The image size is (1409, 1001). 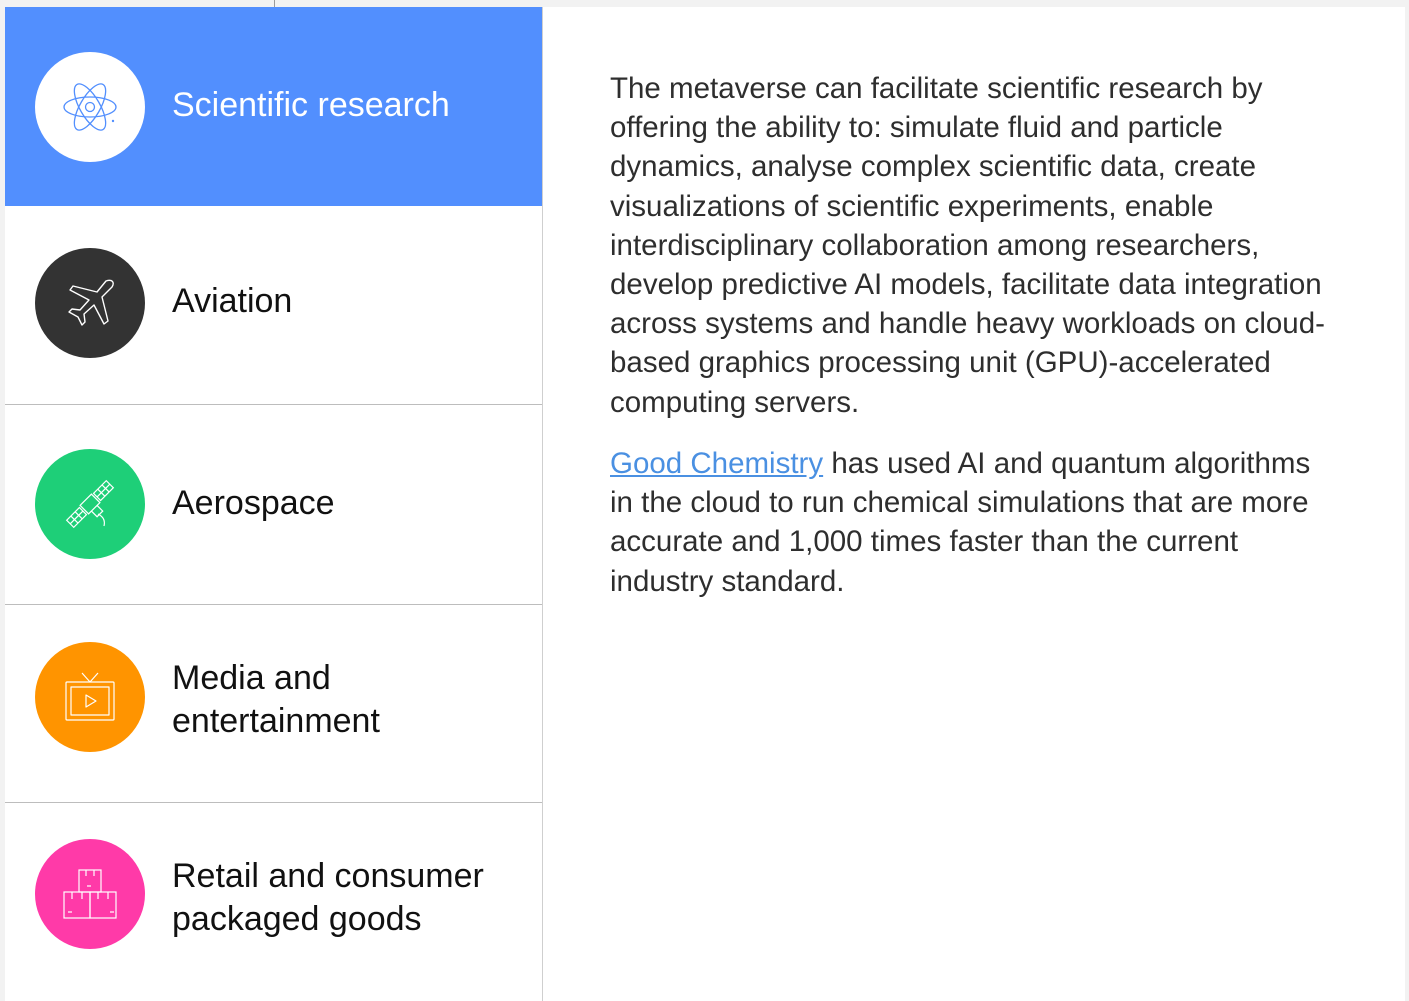 What do you see at coordinates (232, 301) in the screenshot?
I see `tab-label: Aviation` at bounding box center [232, 301].